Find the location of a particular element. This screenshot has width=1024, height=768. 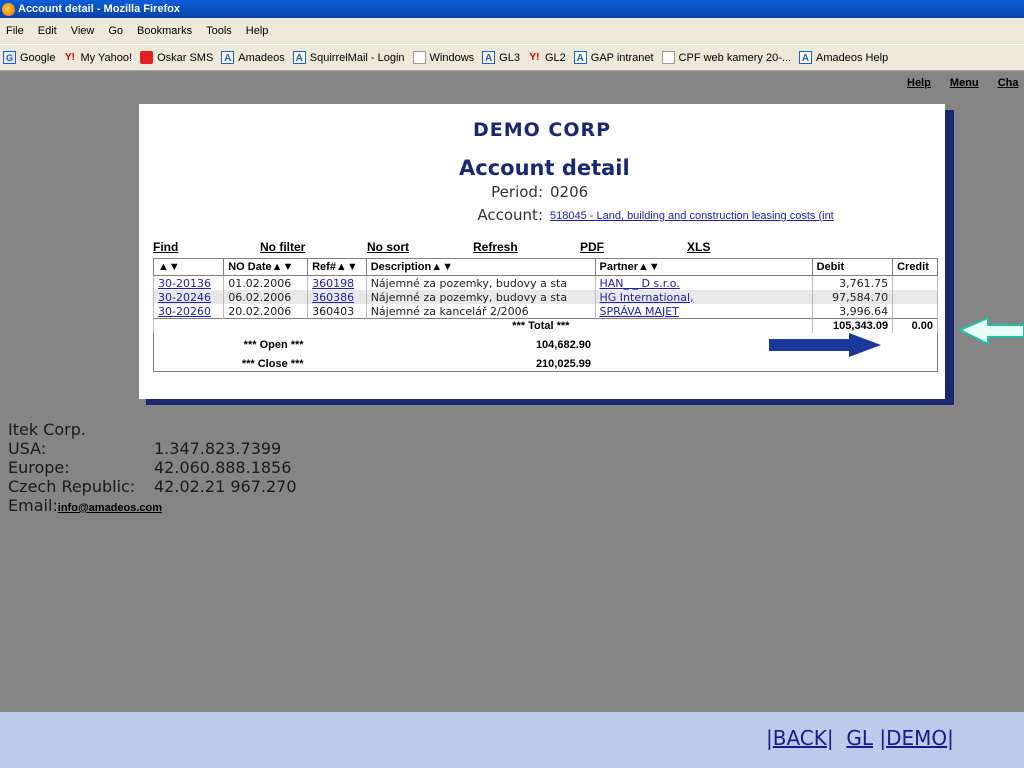

debit-cell: 97,584.70 is located at coordinates (852, 297).